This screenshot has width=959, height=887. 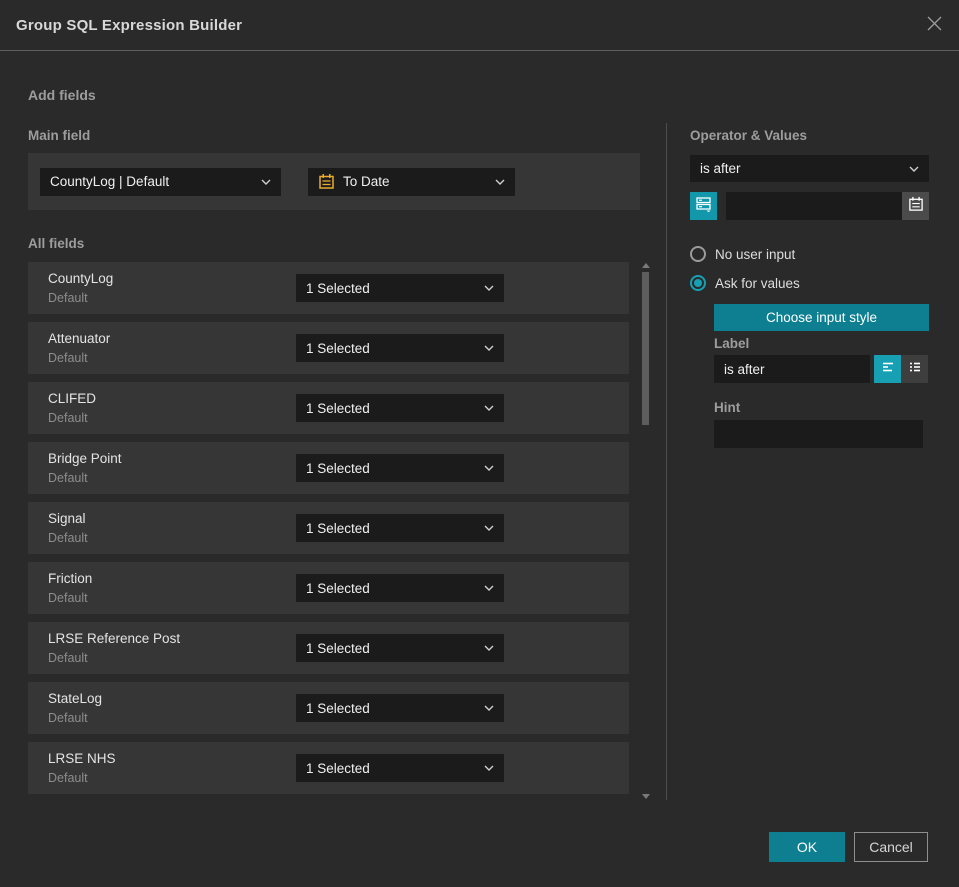 I want to click on field-name: StateLog, so click(x=75, y=698).